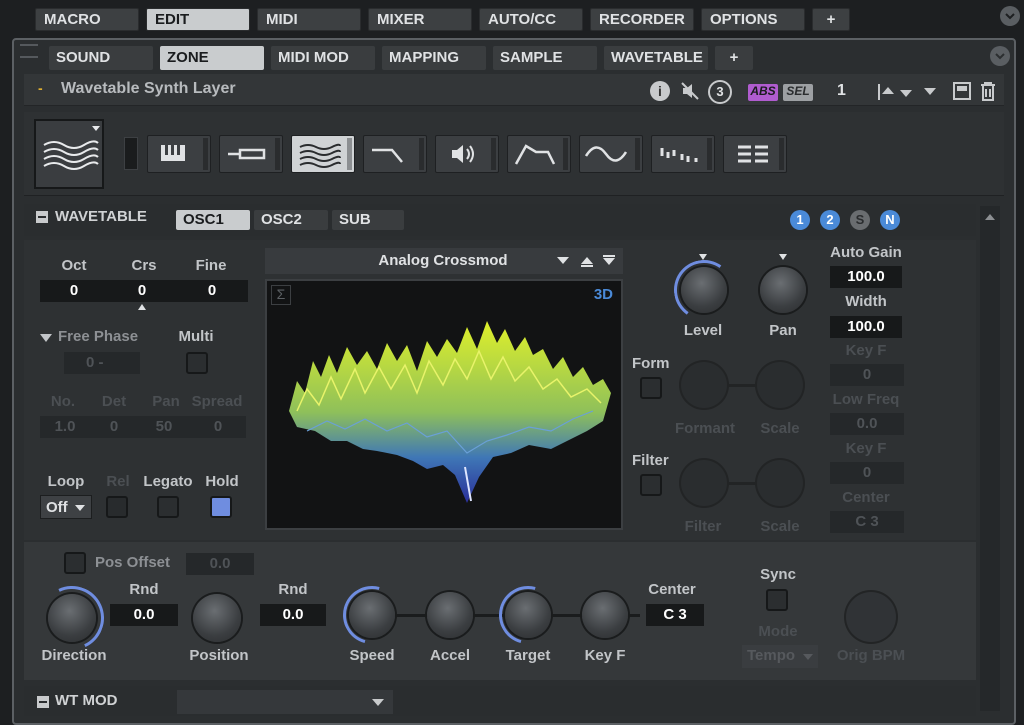 The width and height of the screenshot is (1024, 725). What do you see at coordinates (434, 58) in the screenshot?
I see `tab-mapping: MAPPING` at bounding box center [434, 58].